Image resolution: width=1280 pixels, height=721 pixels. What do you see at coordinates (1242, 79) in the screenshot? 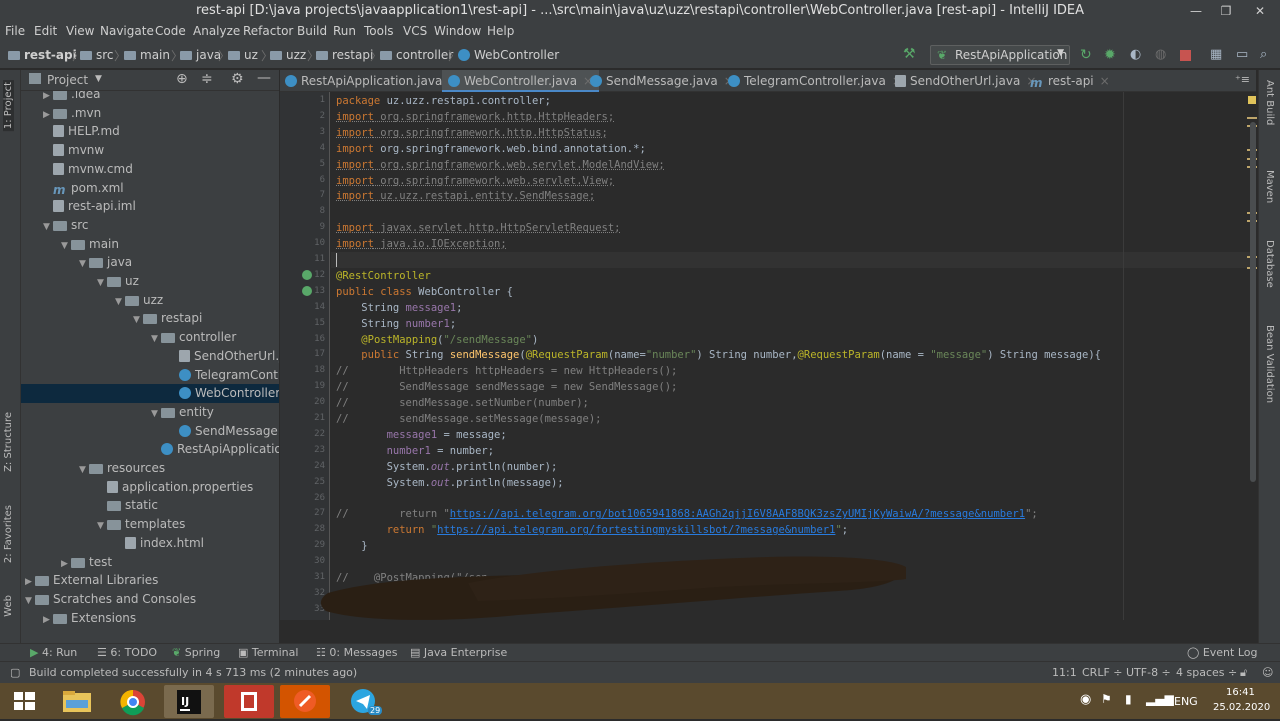
I see `tab-list-icon: ⁺≡` at bounding box center [1242, 79].